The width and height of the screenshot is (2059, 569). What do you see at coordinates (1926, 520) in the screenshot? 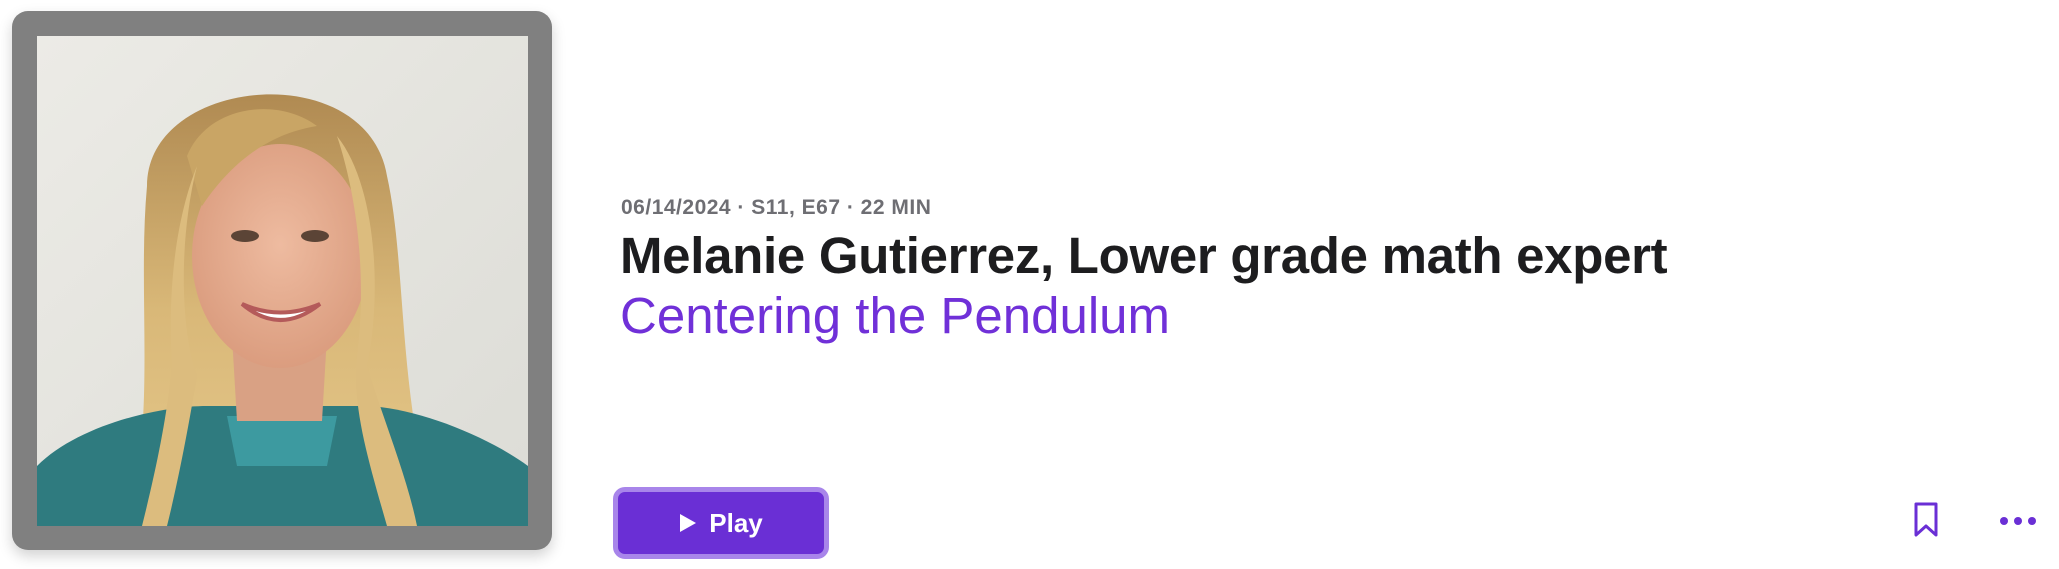
I see `bookmark-icon` at bounding box center [1926, 520].